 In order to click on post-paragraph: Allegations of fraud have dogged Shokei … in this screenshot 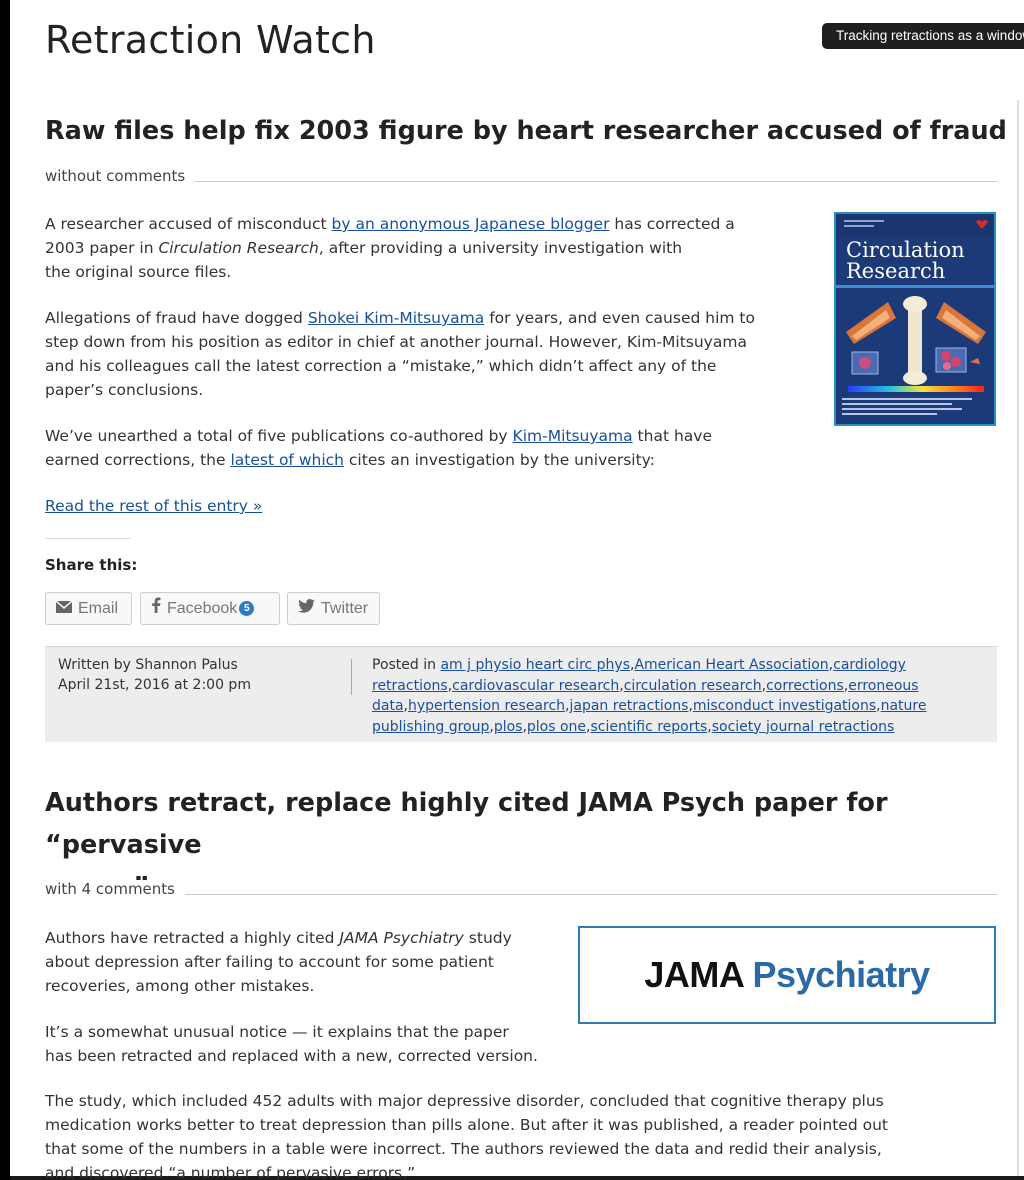, I will do `click(440, 354)`.